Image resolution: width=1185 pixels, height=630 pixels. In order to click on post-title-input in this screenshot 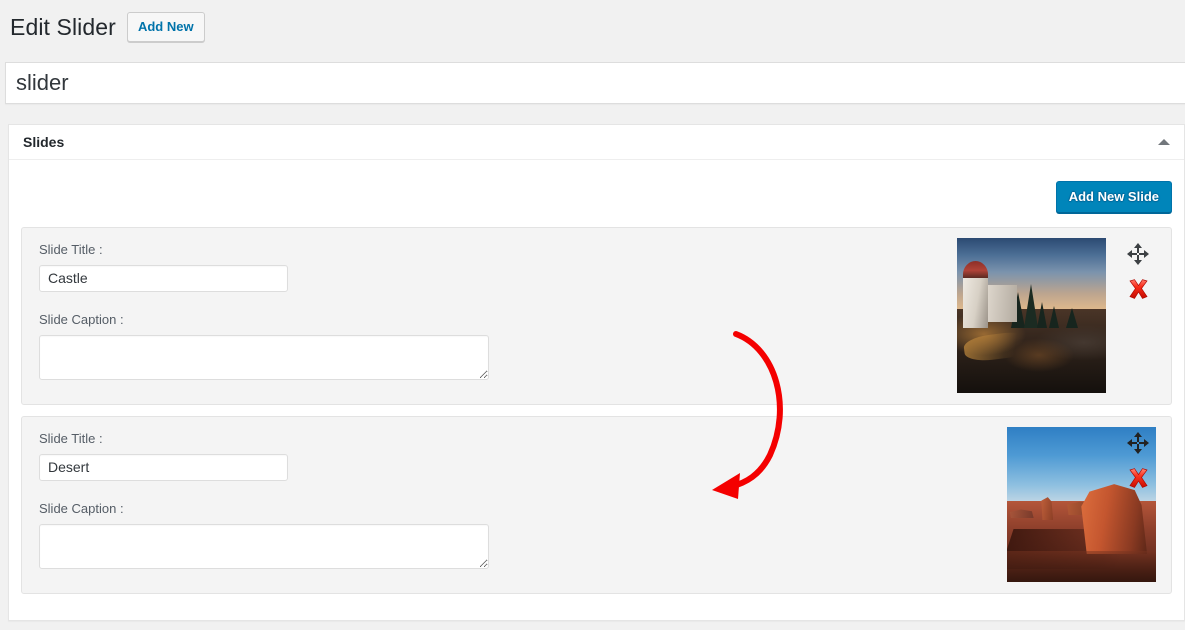, I will do `click(595, 83)`.